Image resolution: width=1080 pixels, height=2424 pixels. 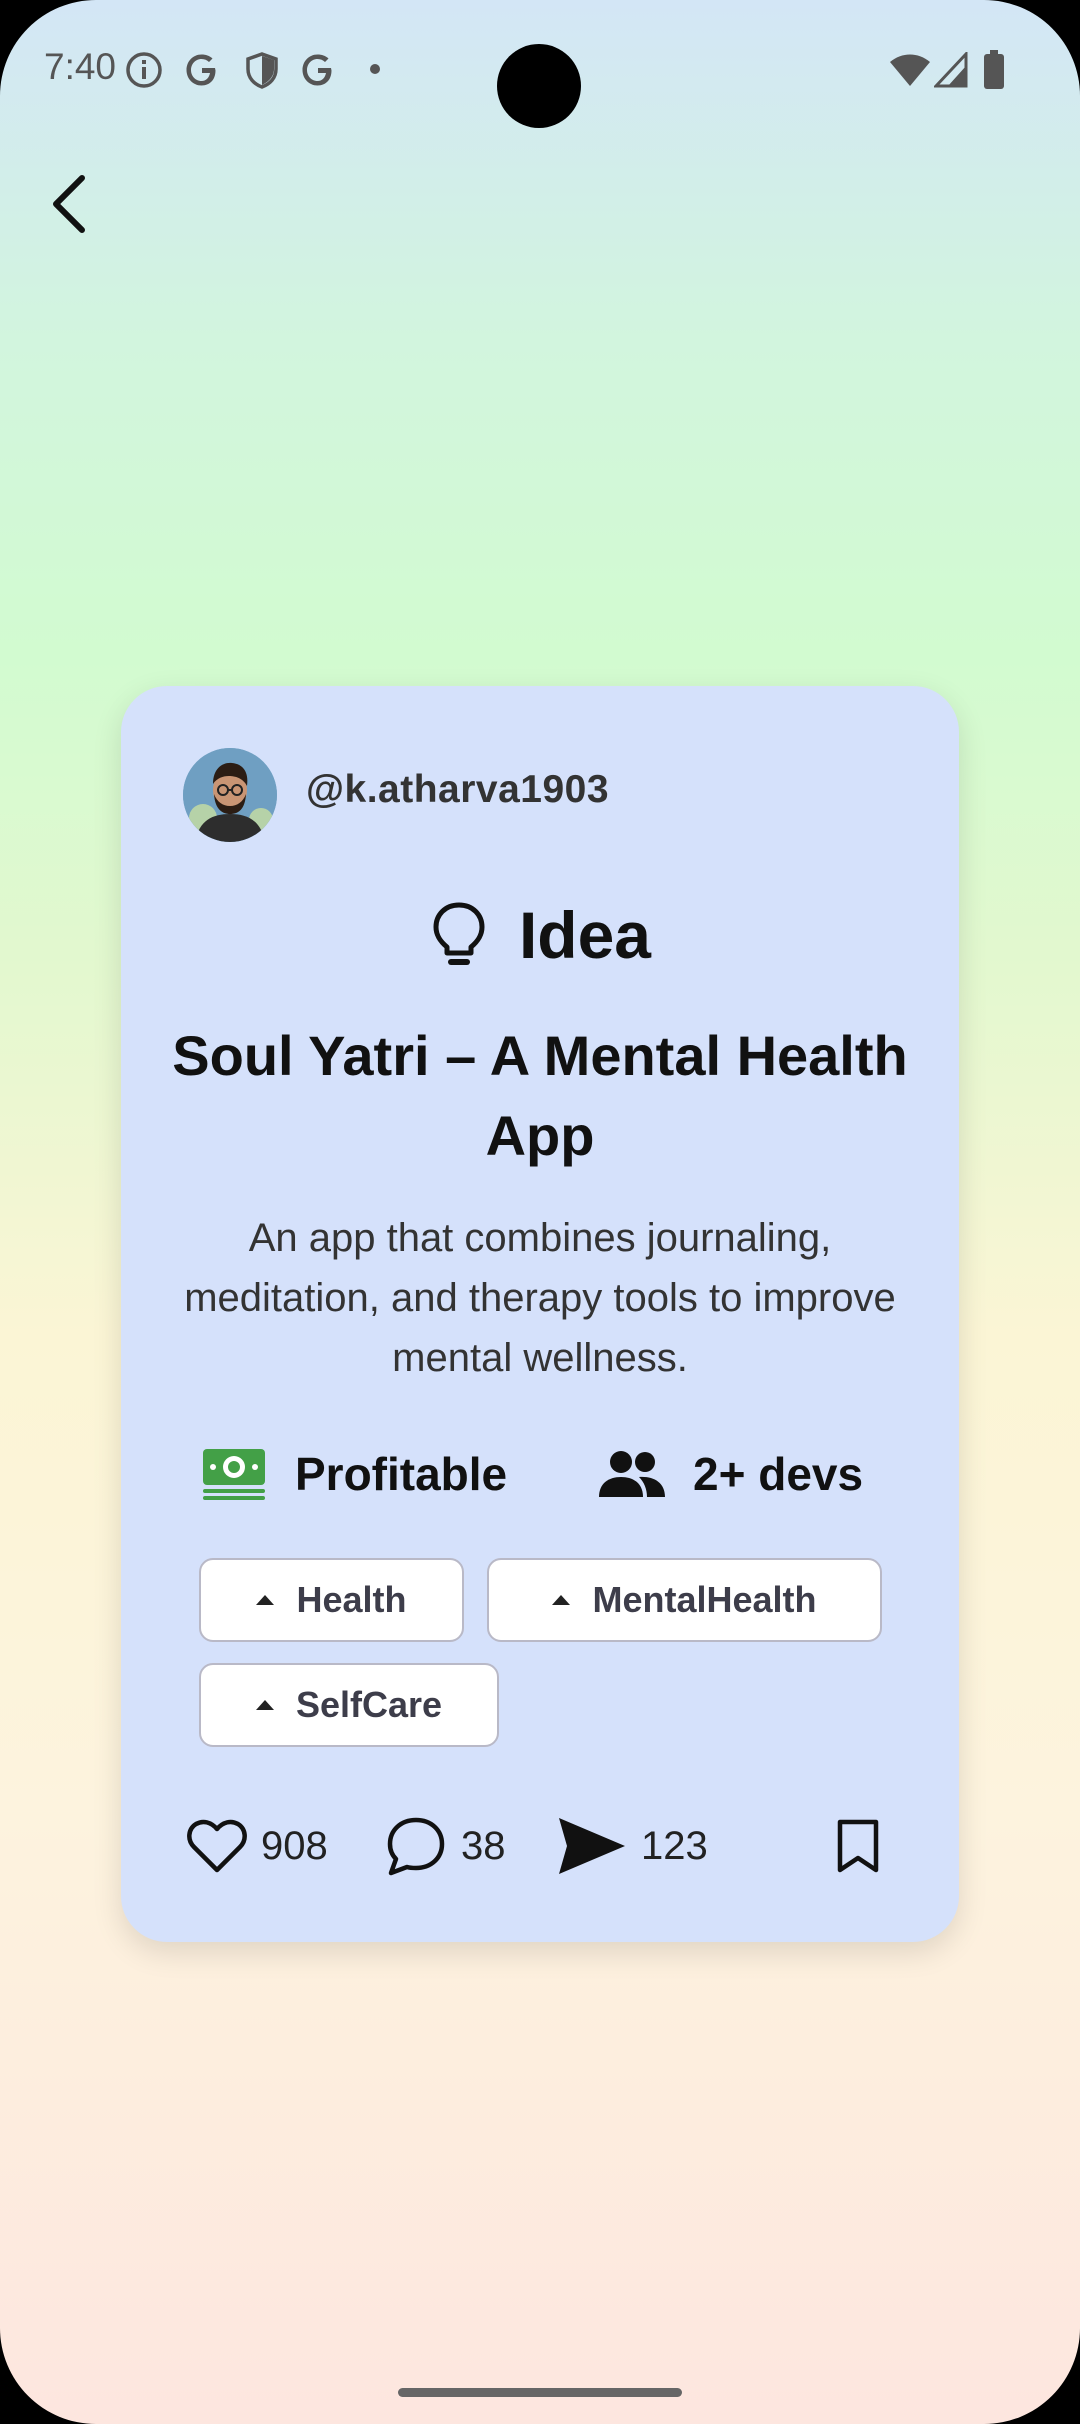 What do you see at coordinates (910, 70) in the screenshot?
I see `wifi-icon` at bounding box center [910, 70].